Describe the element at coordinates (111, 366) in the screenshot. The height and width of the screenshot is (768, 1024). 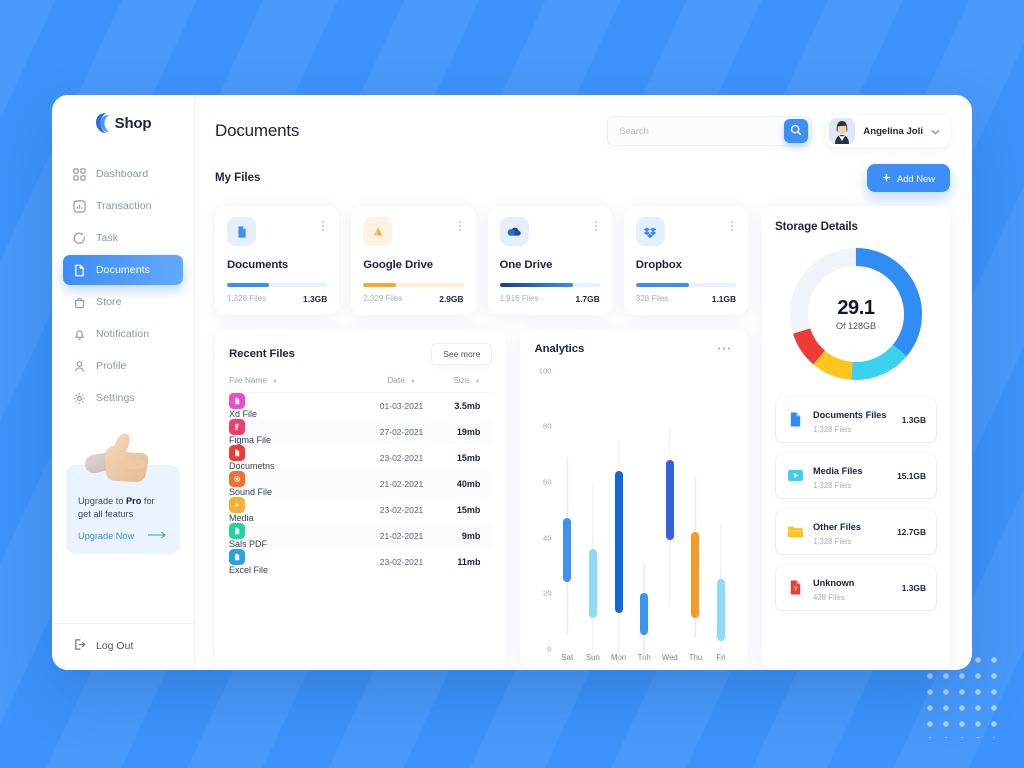
I see `sidebar-item-label: Profile` at that location.